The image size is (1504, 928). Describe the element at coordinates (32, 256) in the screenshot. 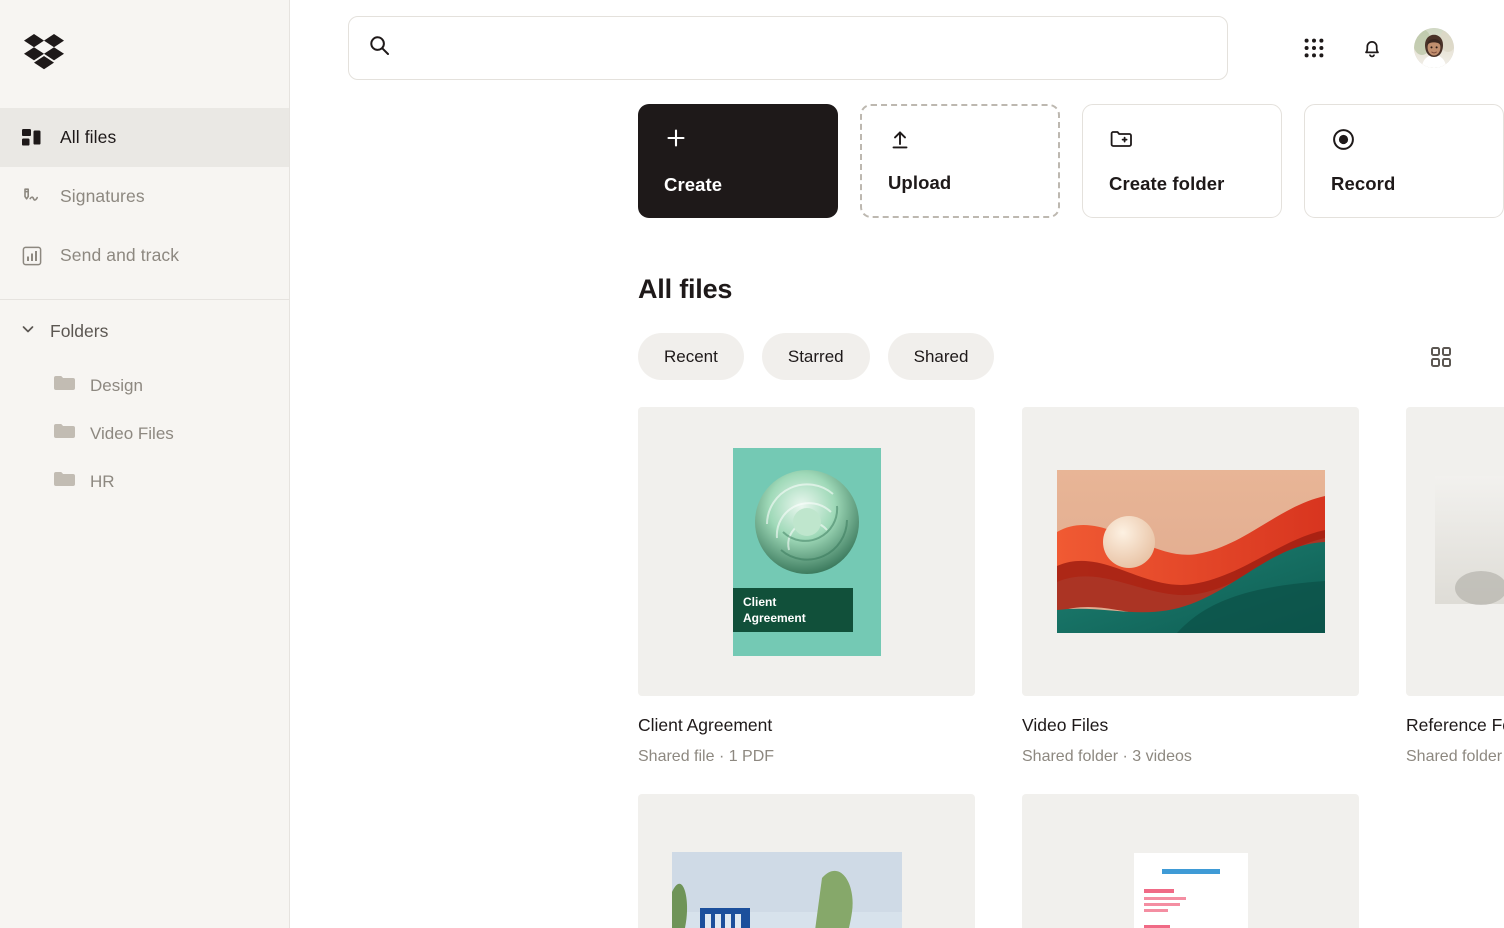

I see `send-and-track-chart-icon` at that location.